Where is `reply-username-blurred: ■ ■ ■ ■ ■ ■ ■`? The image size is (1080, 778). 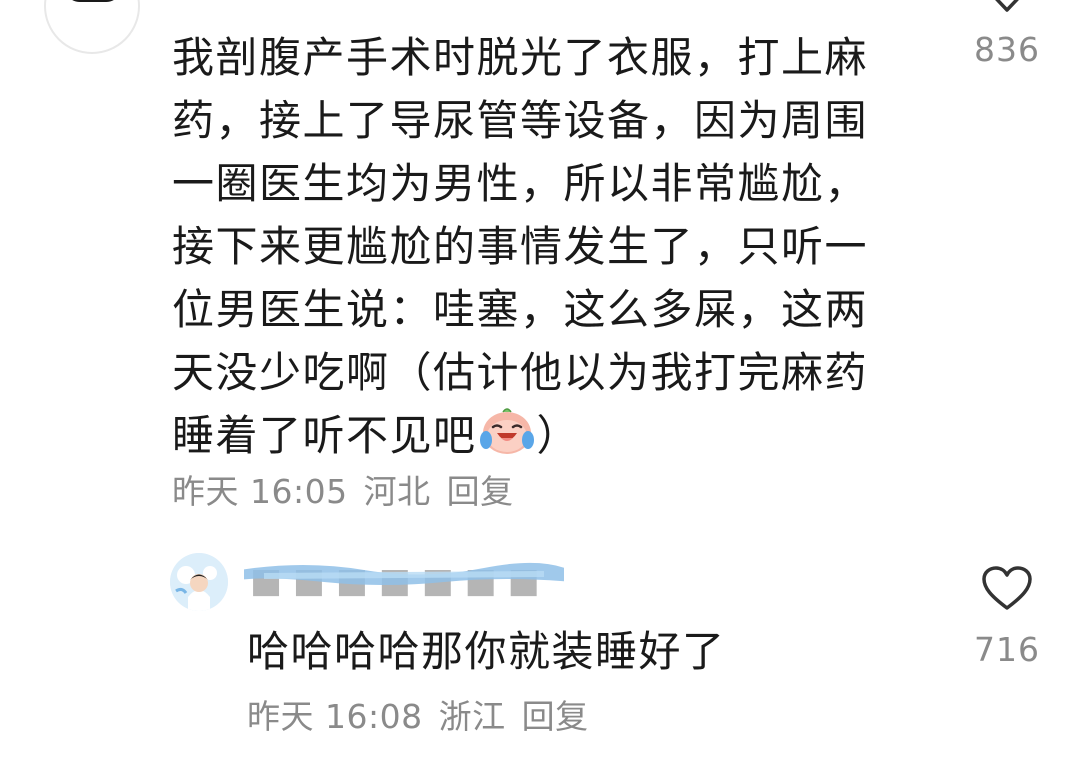 reply-username-blurred: ■ ■ ■ ■ ■ ■ ■ is located at coordinates (404, 577).